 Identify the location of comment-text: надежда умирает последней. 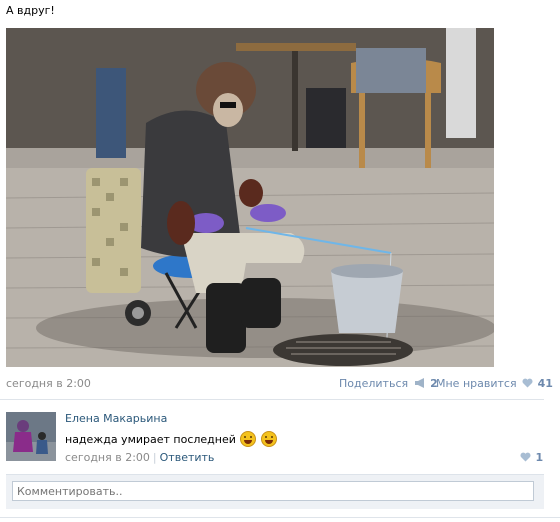
(171, 439).